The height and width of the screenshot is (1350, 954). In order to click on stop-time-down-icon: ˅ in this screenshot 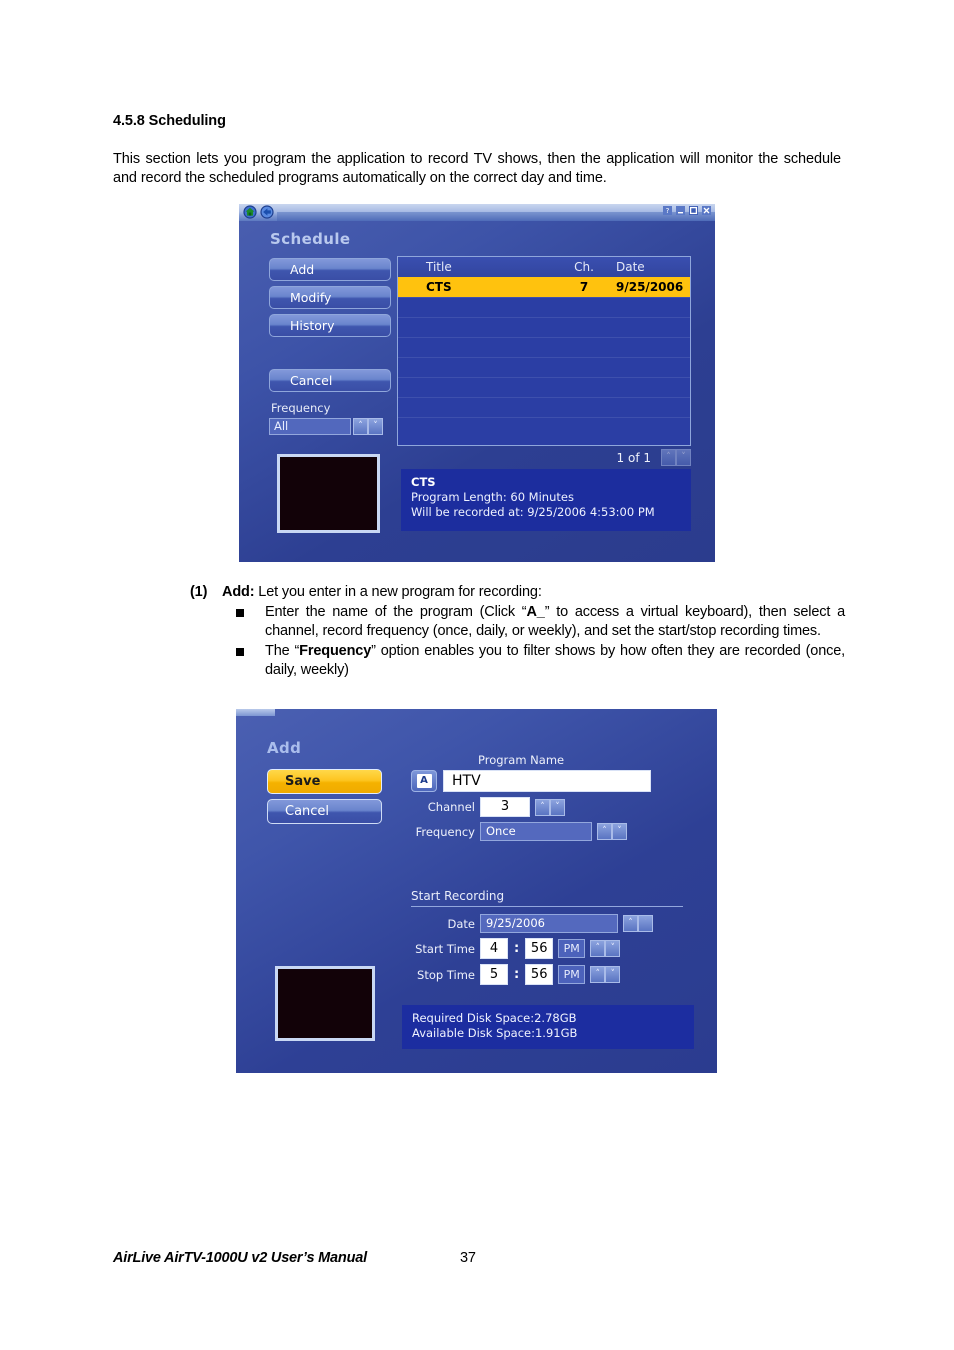, I will do `click(613, 974)`.